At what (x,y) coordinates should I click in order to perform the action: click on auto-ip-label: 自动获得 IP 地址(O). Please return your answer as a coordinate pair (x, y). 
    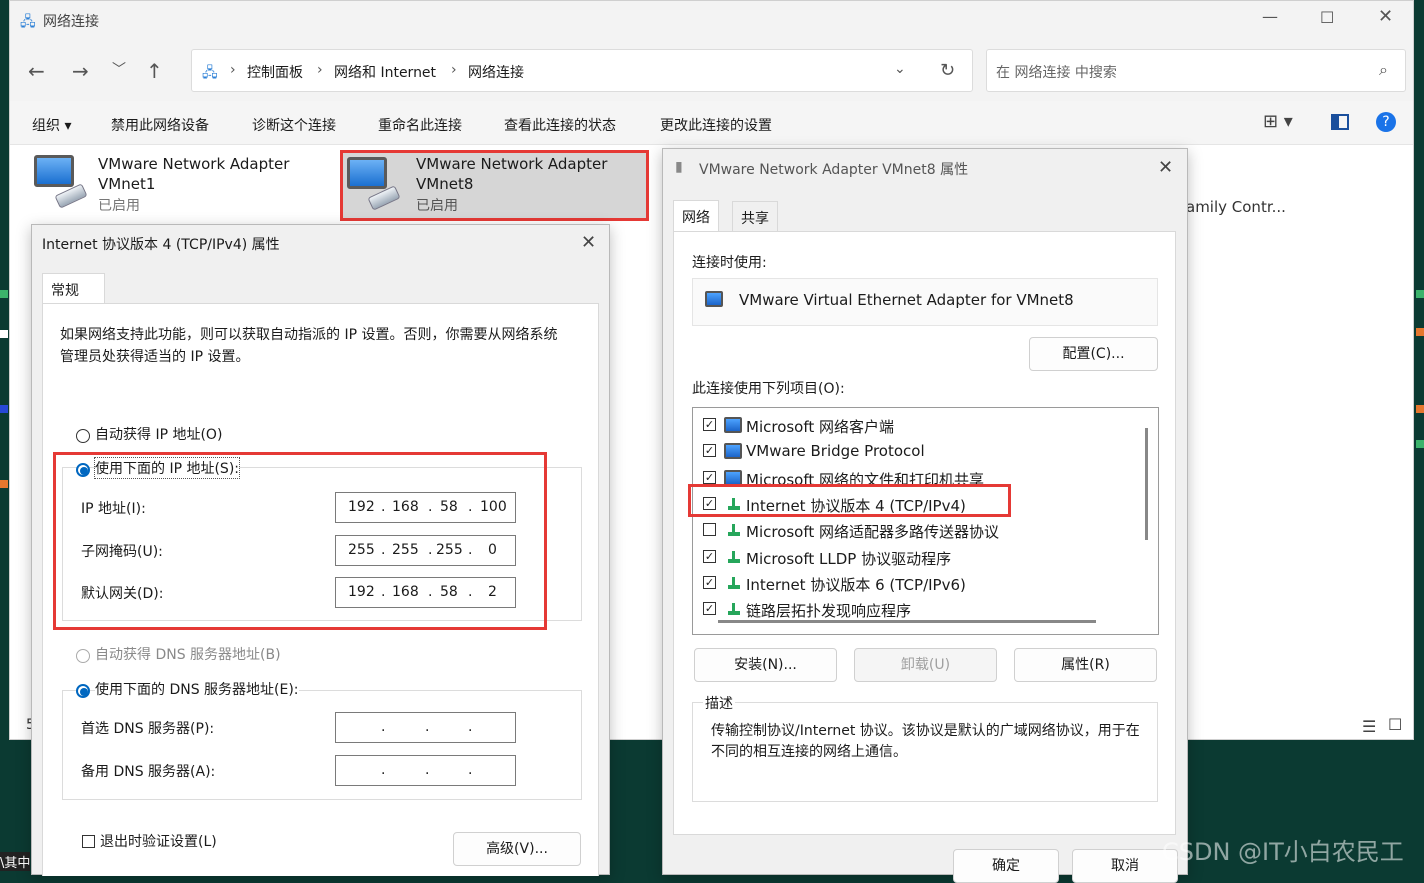
    Looking at the image, I should click on (158, 434).